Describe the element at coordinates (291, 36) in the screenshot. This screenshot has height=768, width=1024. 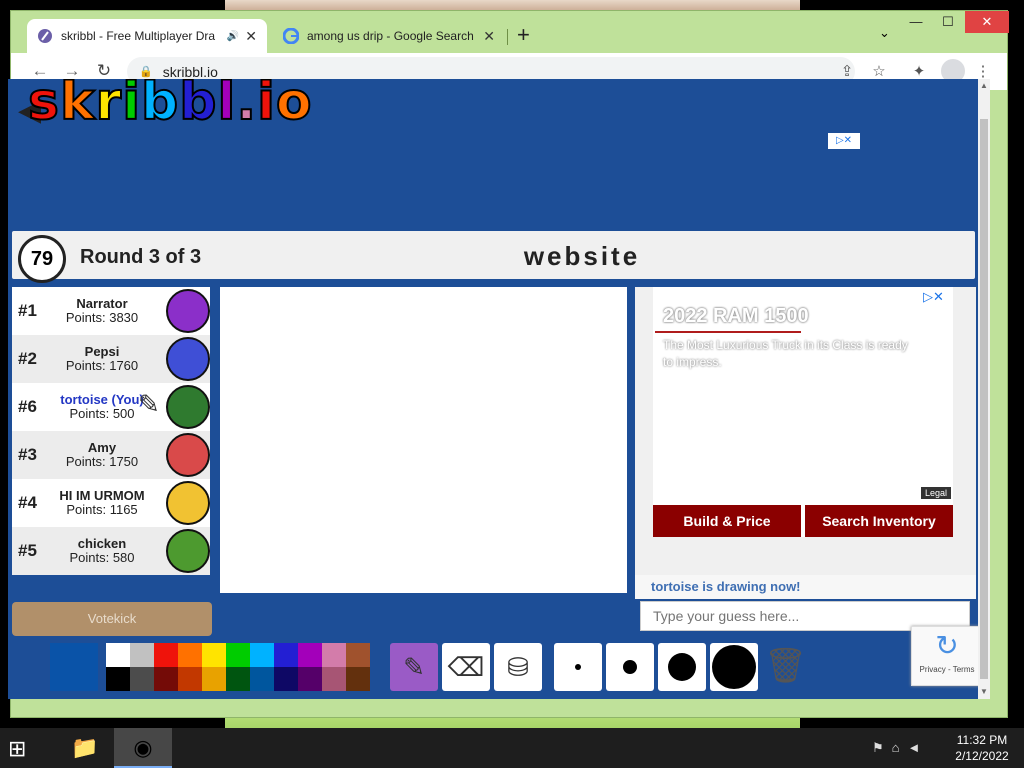
I see `google-favicon-icon` at that location.